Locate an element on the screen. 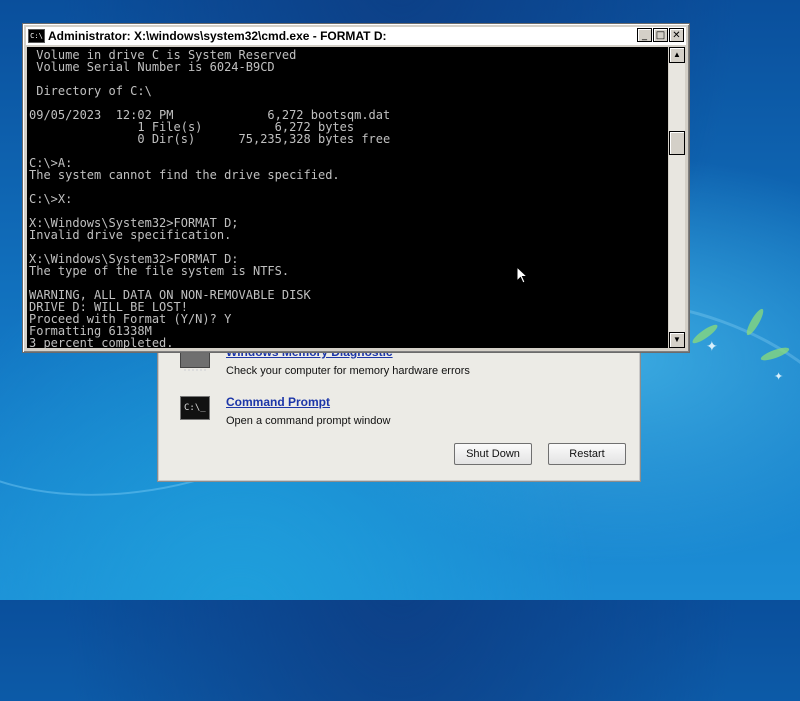  maximize-button: □ is located at coordinates (660, 35).